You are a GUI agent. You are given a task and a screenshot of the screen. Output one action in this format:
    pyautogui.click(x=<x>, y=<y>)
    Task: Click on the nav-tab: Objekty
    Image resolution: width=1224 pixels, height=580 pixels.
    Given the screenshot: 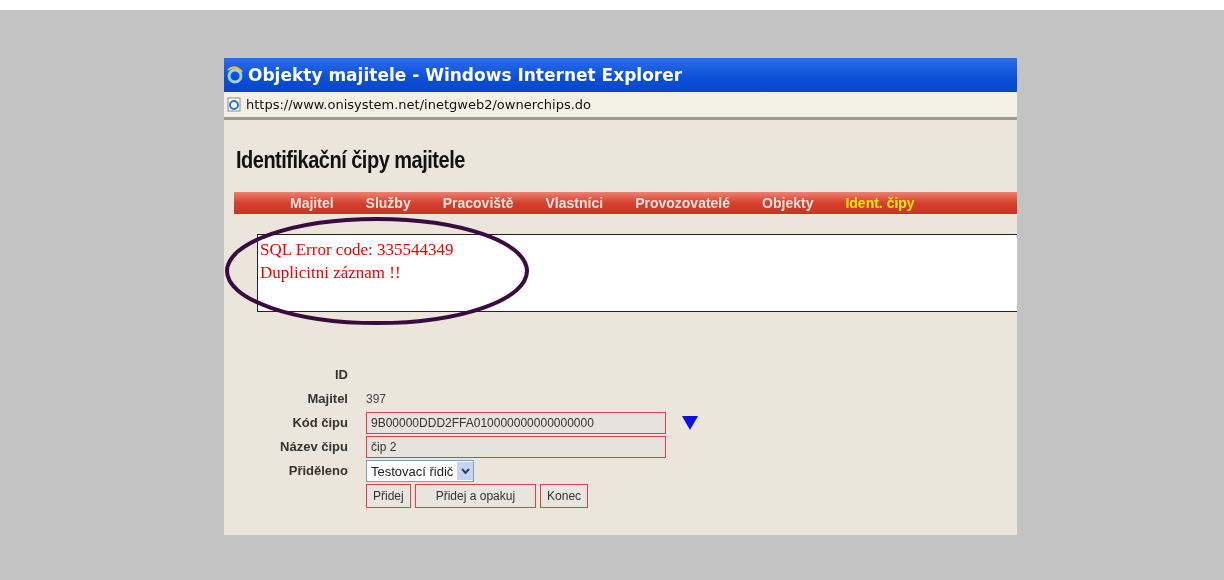 What is the action you would take?
    pyautogui.click(x=788, y=203)
    